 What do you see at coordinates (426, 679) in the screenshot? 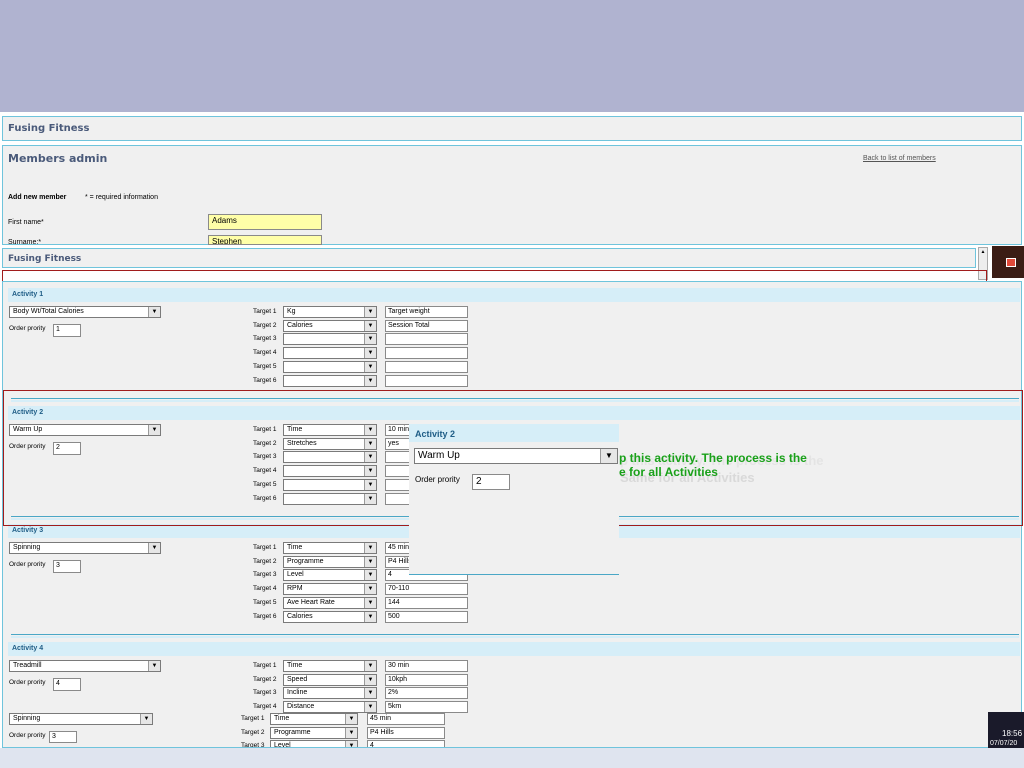
I see `target-value-field: 10kph` at bounding box center [426, 679].